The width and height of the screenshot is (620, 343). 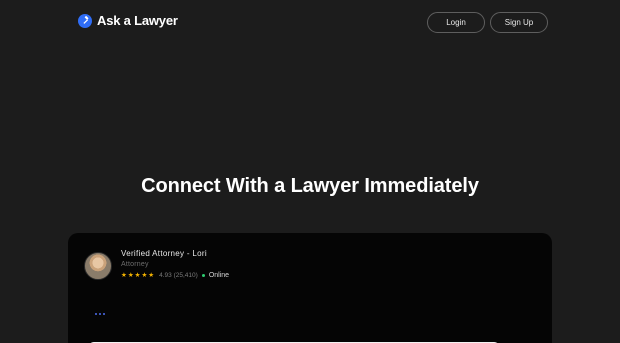 I want to click on brand-name: Ask a Lawyer, so click(x=137, y=20).